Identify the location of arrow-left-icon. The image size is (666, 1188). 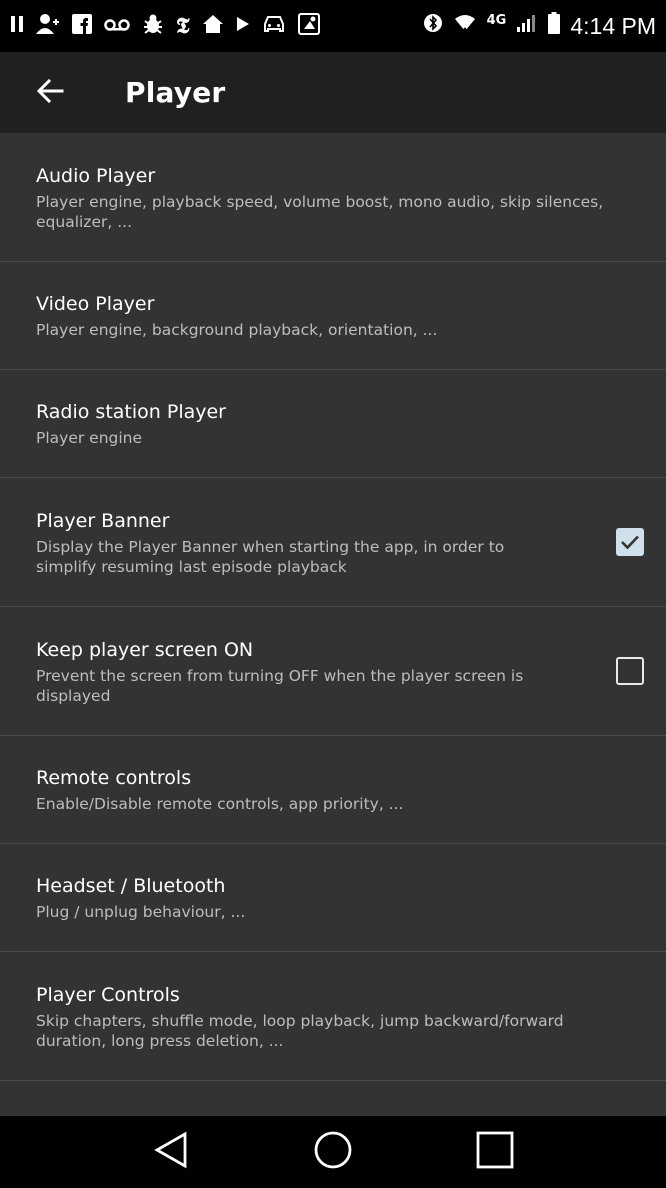
(50, 92).